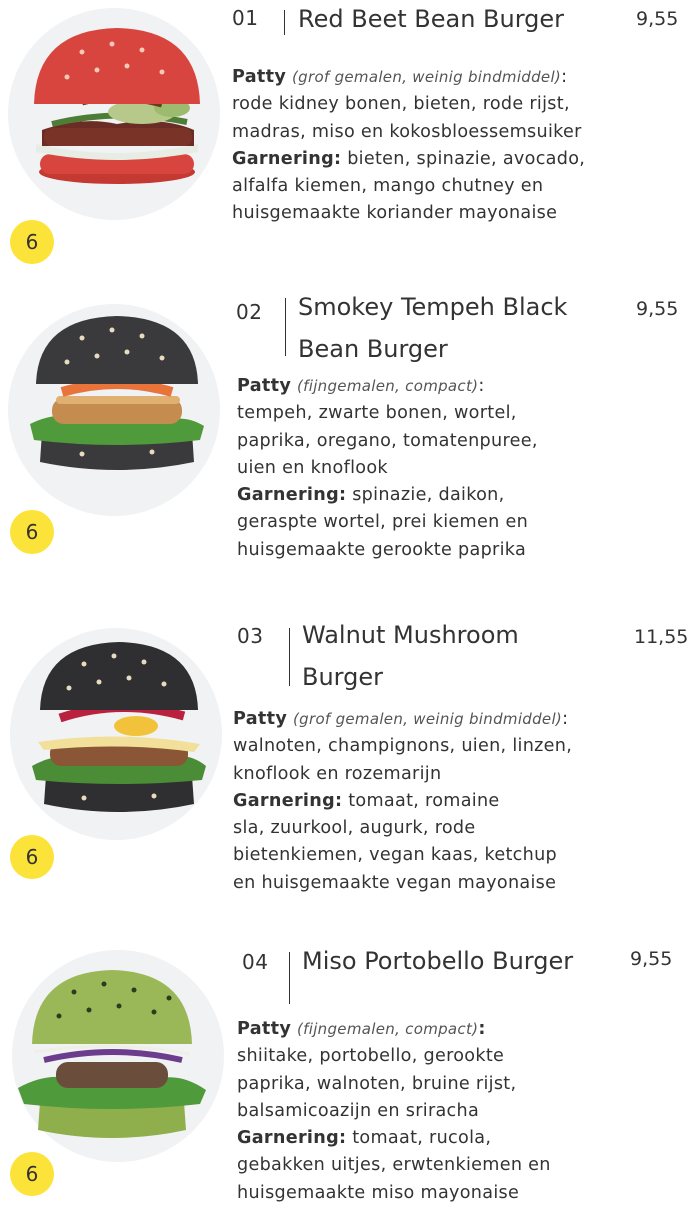 Image resolution: width=692 pixels, height=1225 pixels. I want to click on item-name: Red Beet Bean Burger, so click(431, 19).